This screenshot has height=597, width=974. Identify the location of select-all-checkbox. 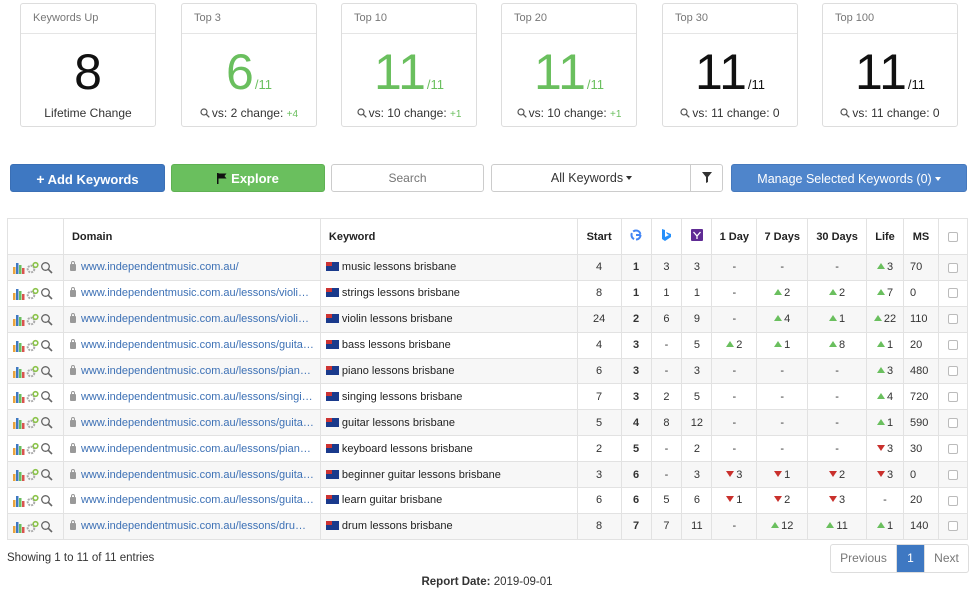
(952, 236).